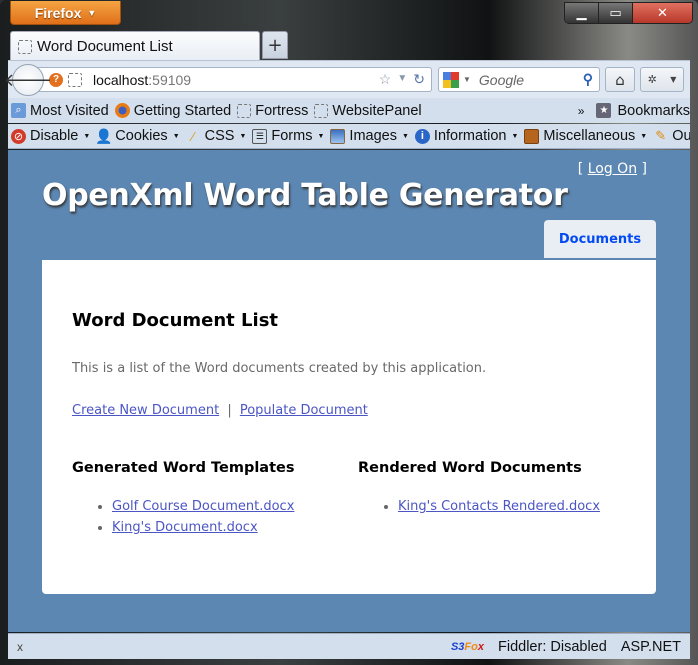 The width and height of the screenshot is (698, 665). What do you see at coordinates (373, 136) in the screenshot?
I see `wd-label: Images` at bounding box center [373, 136].